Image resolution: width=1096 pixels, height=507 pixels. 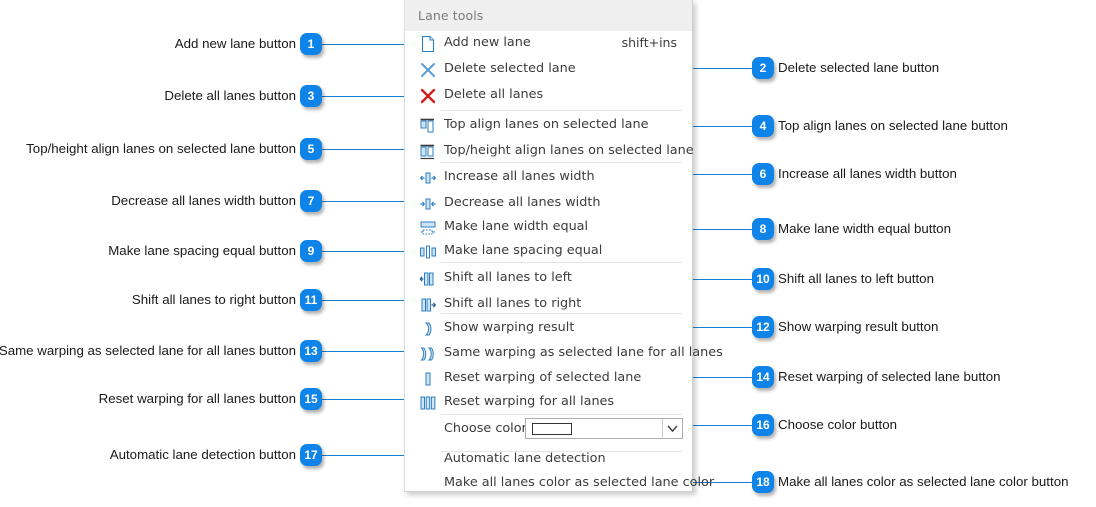 I want to click on callout-label-17: Automatic lane detection button, so click(x=202, y=454).